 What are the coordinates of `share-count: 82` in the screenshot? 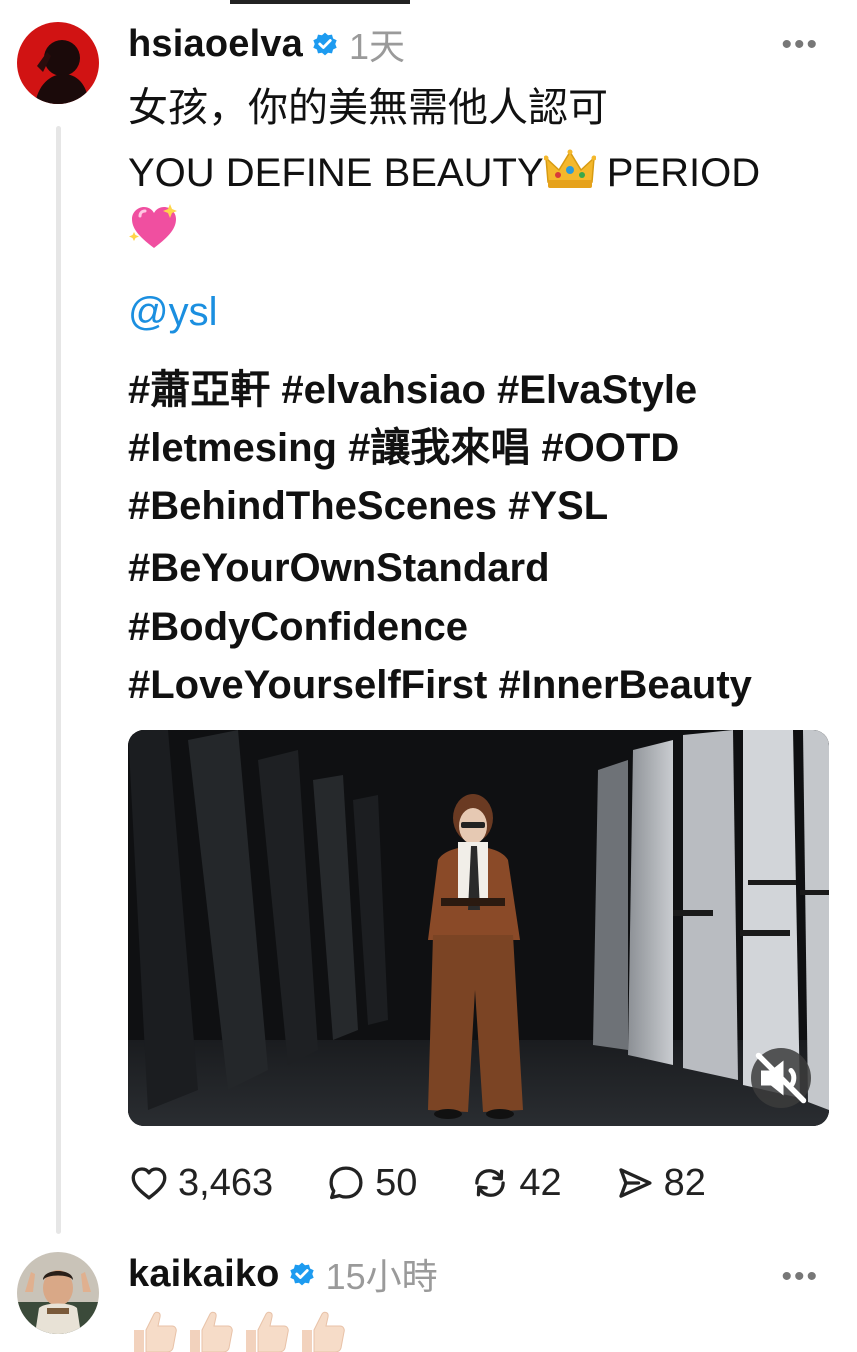 It's located at (684, 1182).